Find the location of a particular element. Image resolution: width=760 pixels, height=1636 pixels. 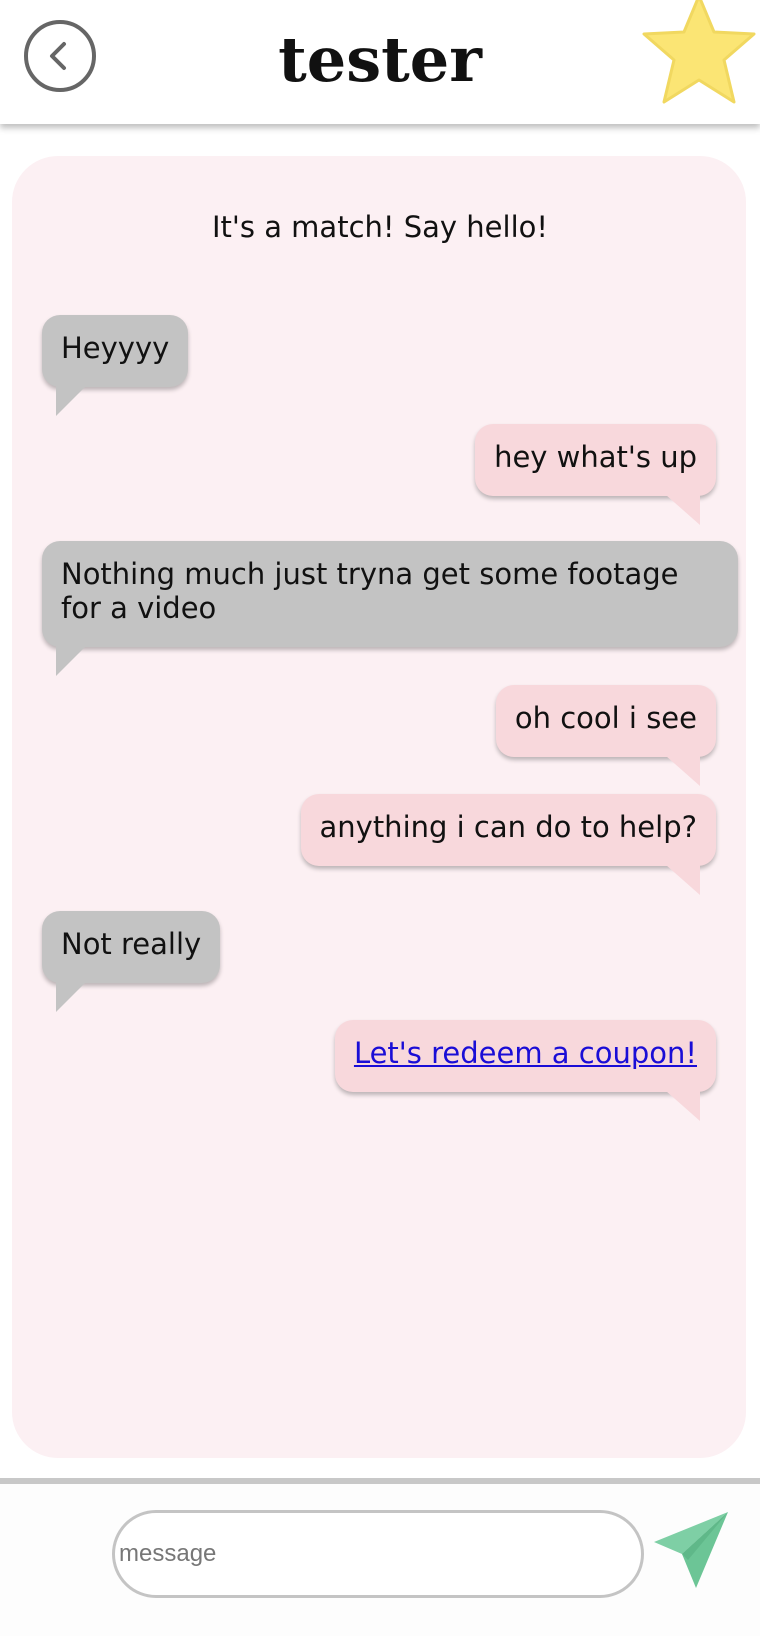

message-text: Heyyyy is located at coordinates (115, 348).